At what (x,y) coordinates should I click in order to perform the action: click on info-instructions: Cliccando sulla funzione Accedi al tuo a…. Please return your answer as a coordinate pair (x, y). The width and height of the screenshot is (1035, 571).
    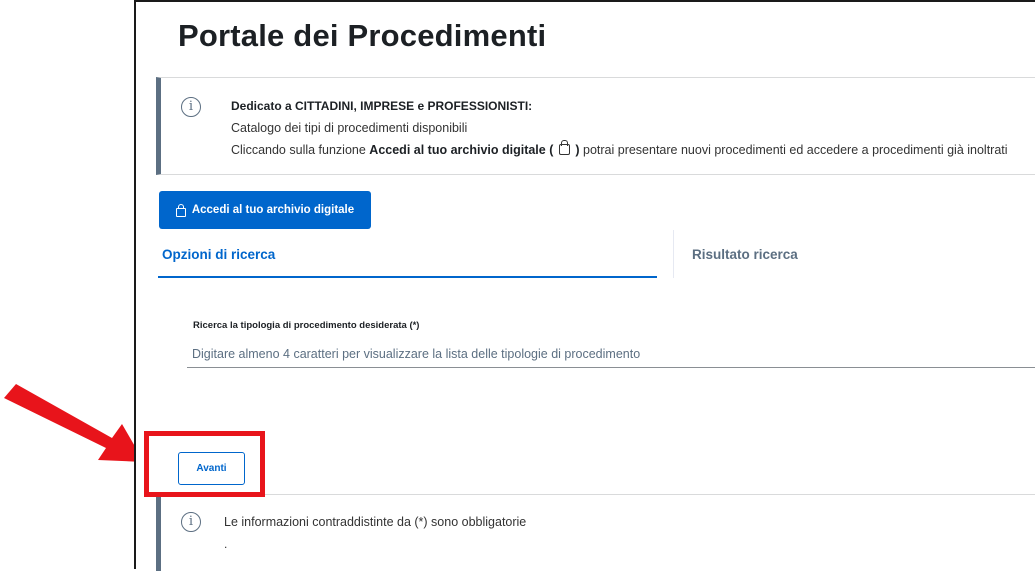
    Looking at the image, I should click on (619, 148).